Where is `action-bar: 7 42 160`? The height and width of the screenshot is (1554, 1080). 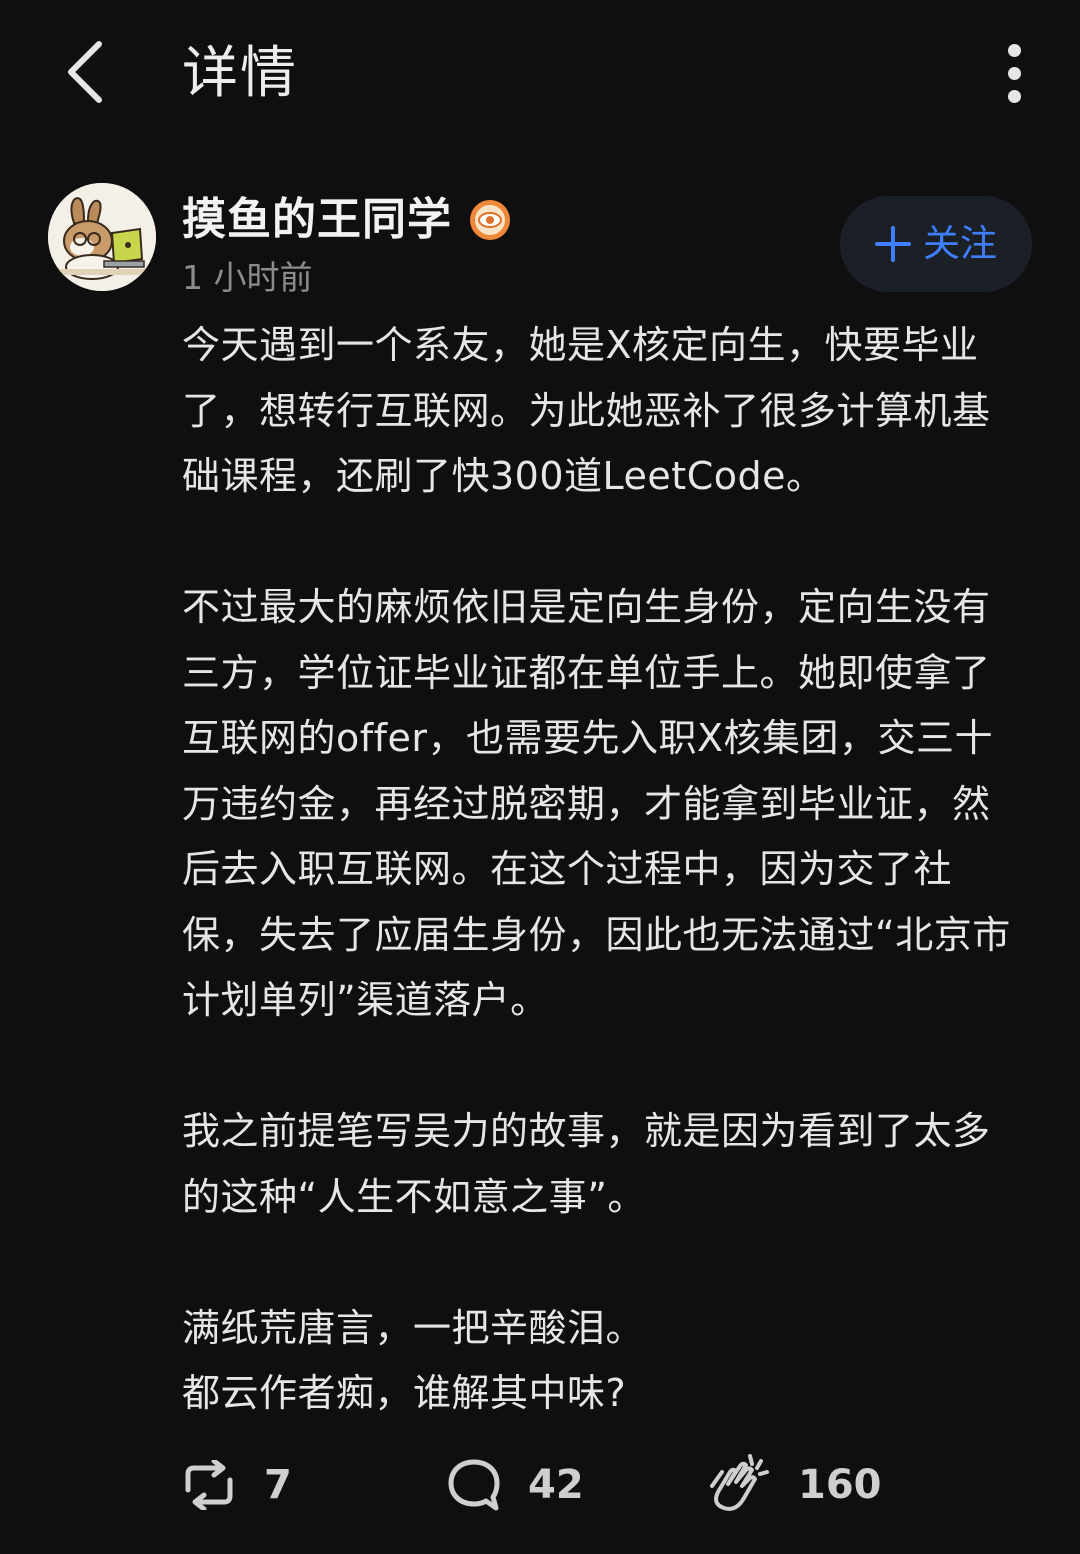
action-bar: 7 42 160 is located at coordinates (540, 1485).